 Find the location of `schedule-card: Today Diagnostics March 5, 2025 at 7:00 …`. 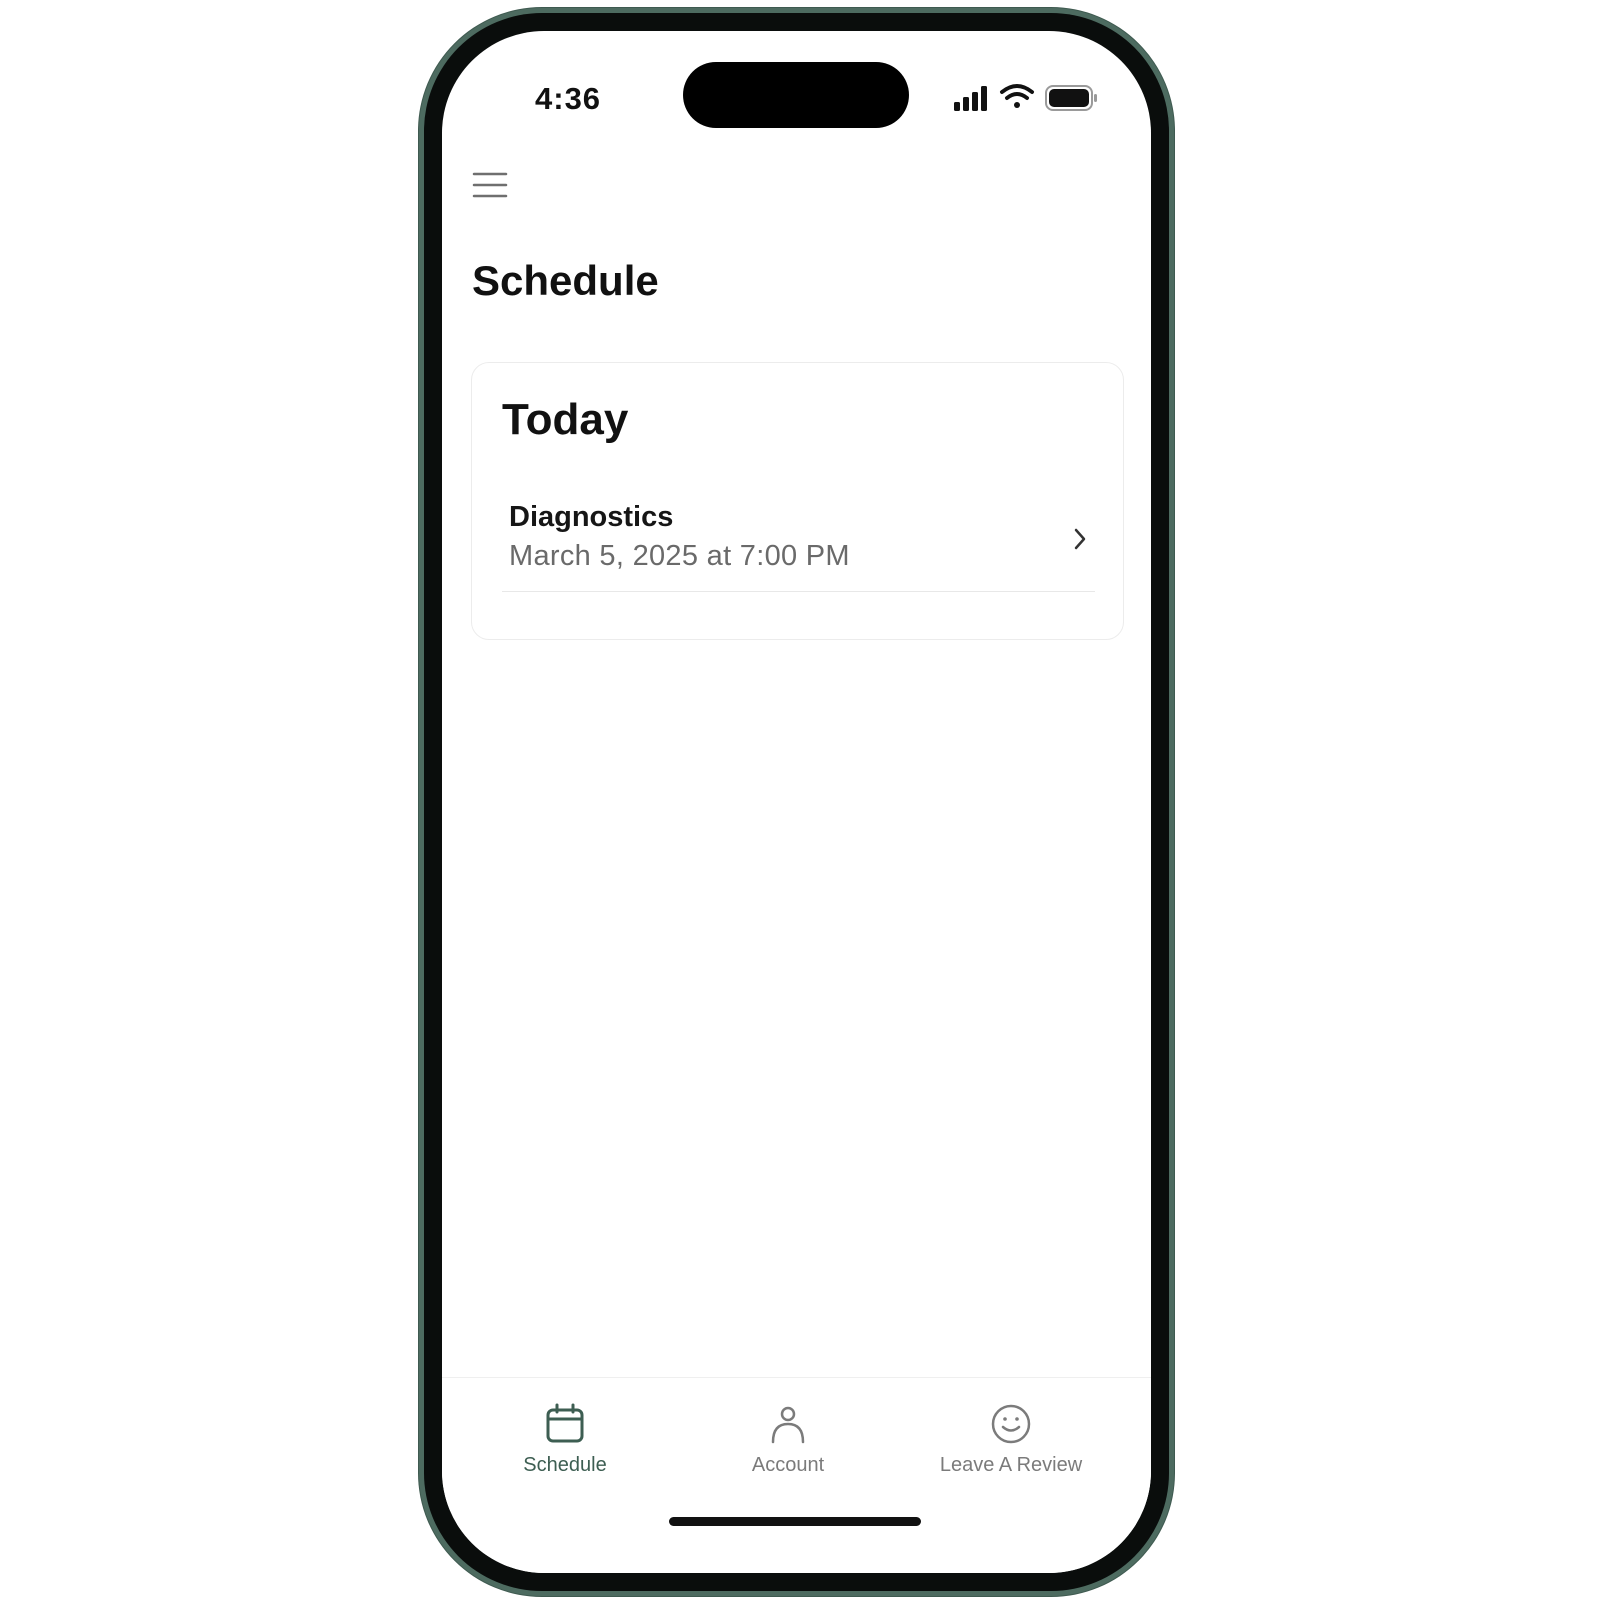

schedule-card: Today Diagnostics March 5, 2025 at 7:00 … is located at coordinates (797, 501).